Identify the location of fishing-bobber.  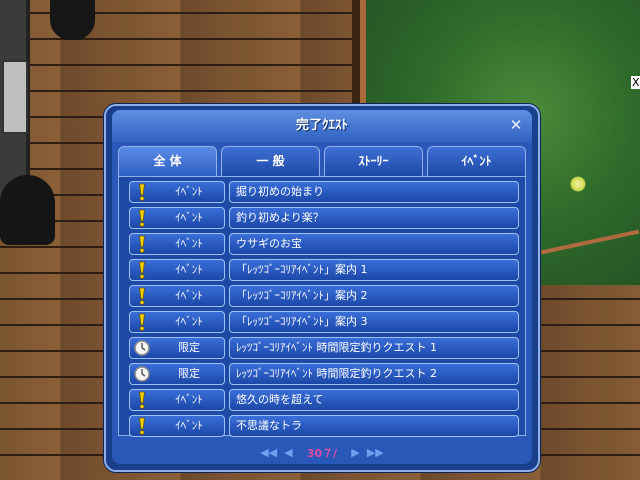
(578, 184).